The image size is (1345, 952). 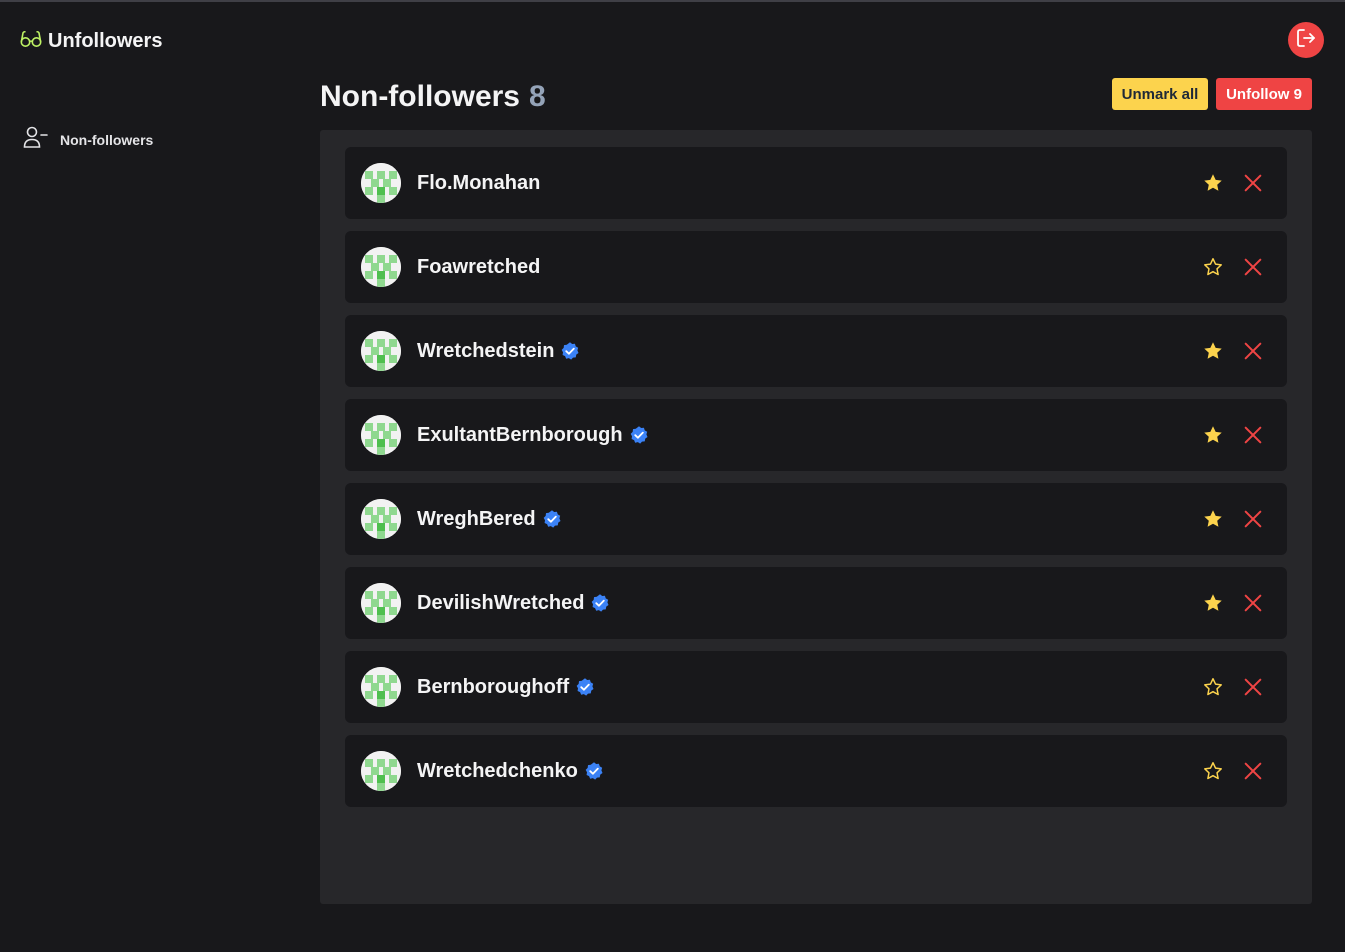 I want to click on username: Foawretched, so click(x=478, y=267).